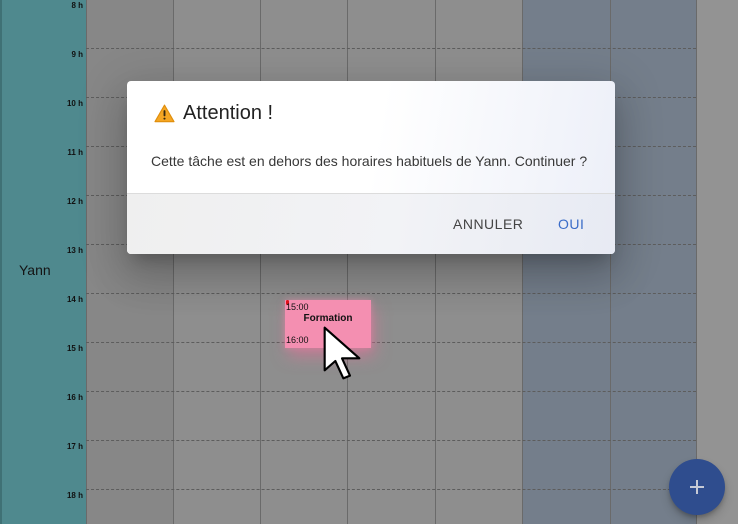  I want to click on mouse-pointer-icon, so click(342, 353).